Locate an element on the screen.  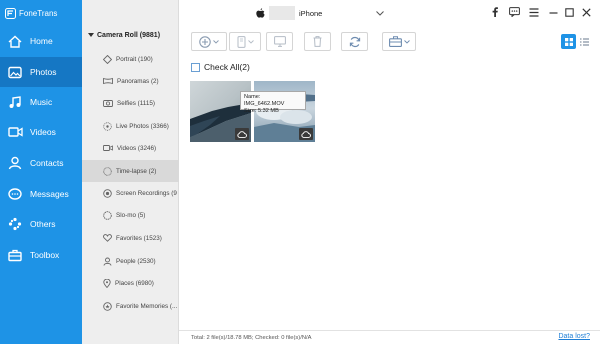
refresh-icon is located at coordinates (354, 41).